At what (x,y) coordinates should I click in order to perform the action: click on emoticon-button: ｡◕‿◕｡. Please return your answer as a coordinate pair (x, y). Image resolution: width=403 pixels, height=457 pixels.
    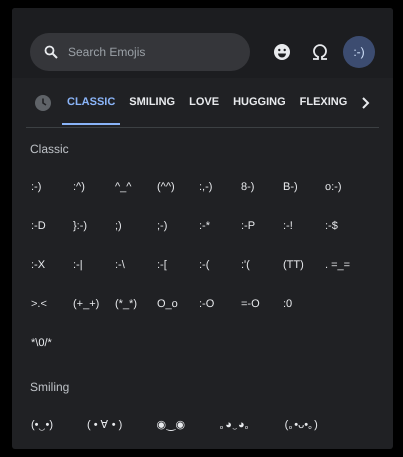
    Looking at the image, I should click on (235, 425).